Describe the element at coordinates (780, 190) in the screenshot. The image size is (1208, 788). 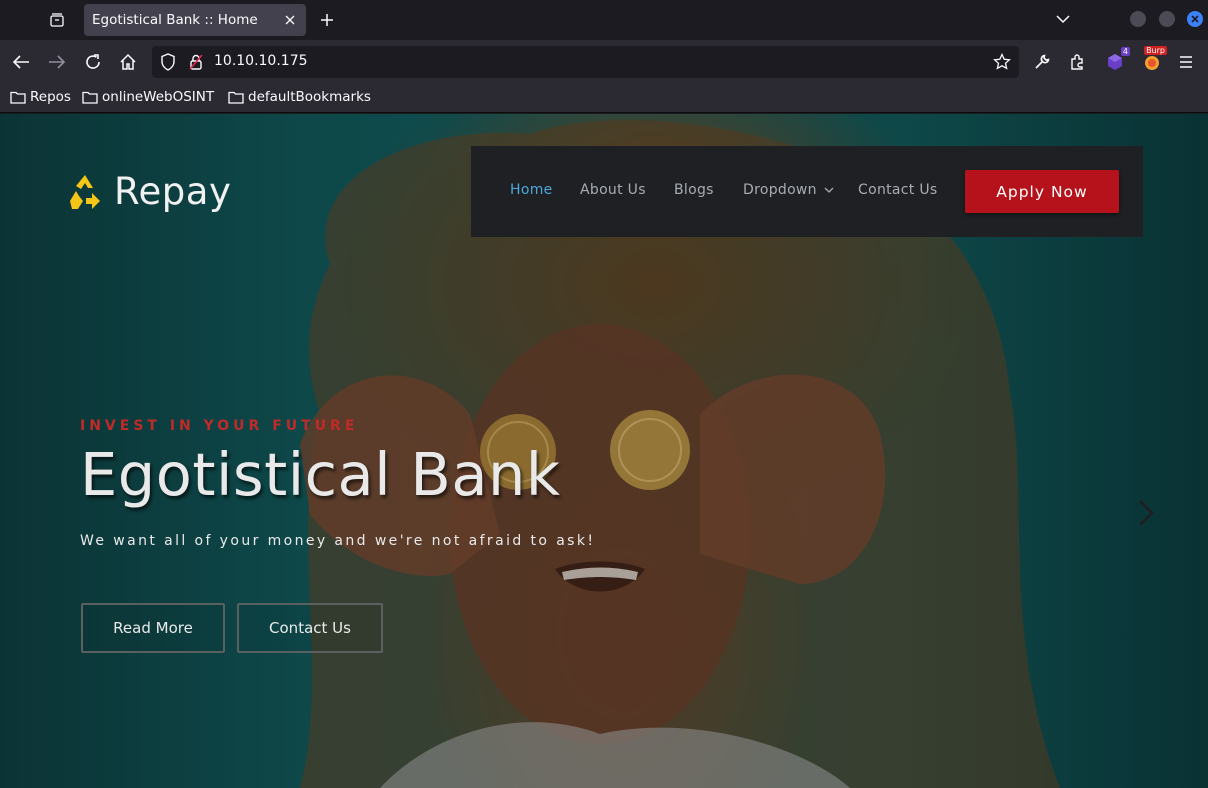
I see `menu-dropdown-label: Dropdown` at that location.